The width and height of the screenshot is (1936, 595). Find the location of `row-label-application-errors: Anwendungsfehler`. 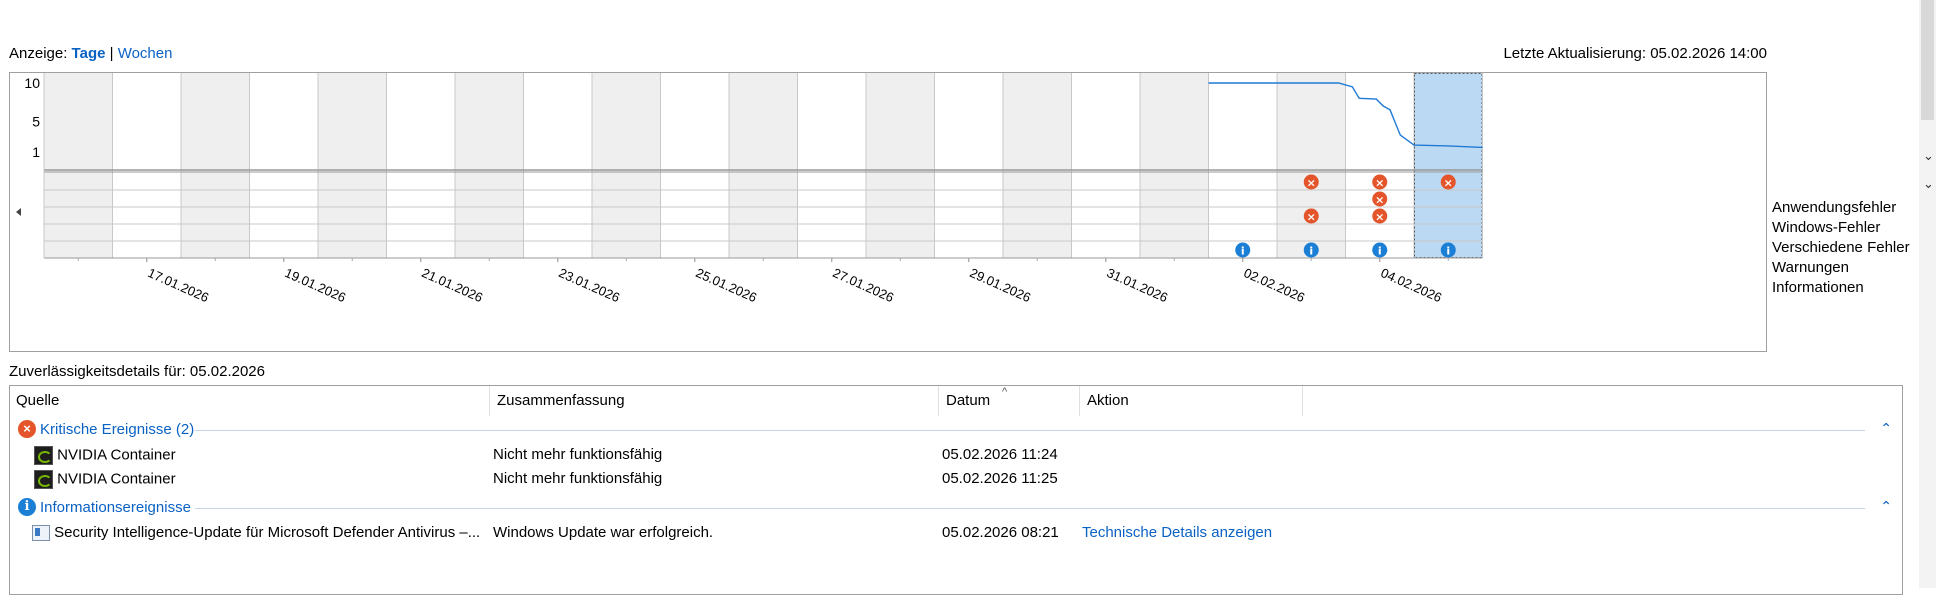

row-label-application-errors: Anwendungsfehler is located at coordinates (1834, 207).